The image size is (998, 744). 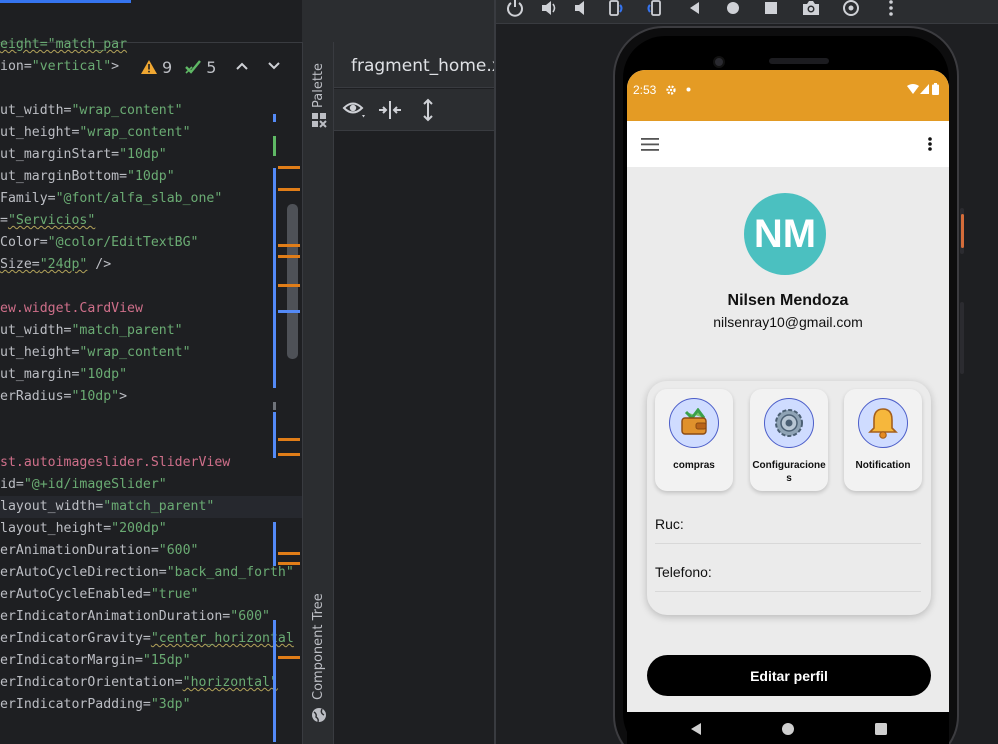 What do you see at coordinates (159, 506) in the screenshot?
I see `code-token: "match_parent"` at bounding box center [159, 506].